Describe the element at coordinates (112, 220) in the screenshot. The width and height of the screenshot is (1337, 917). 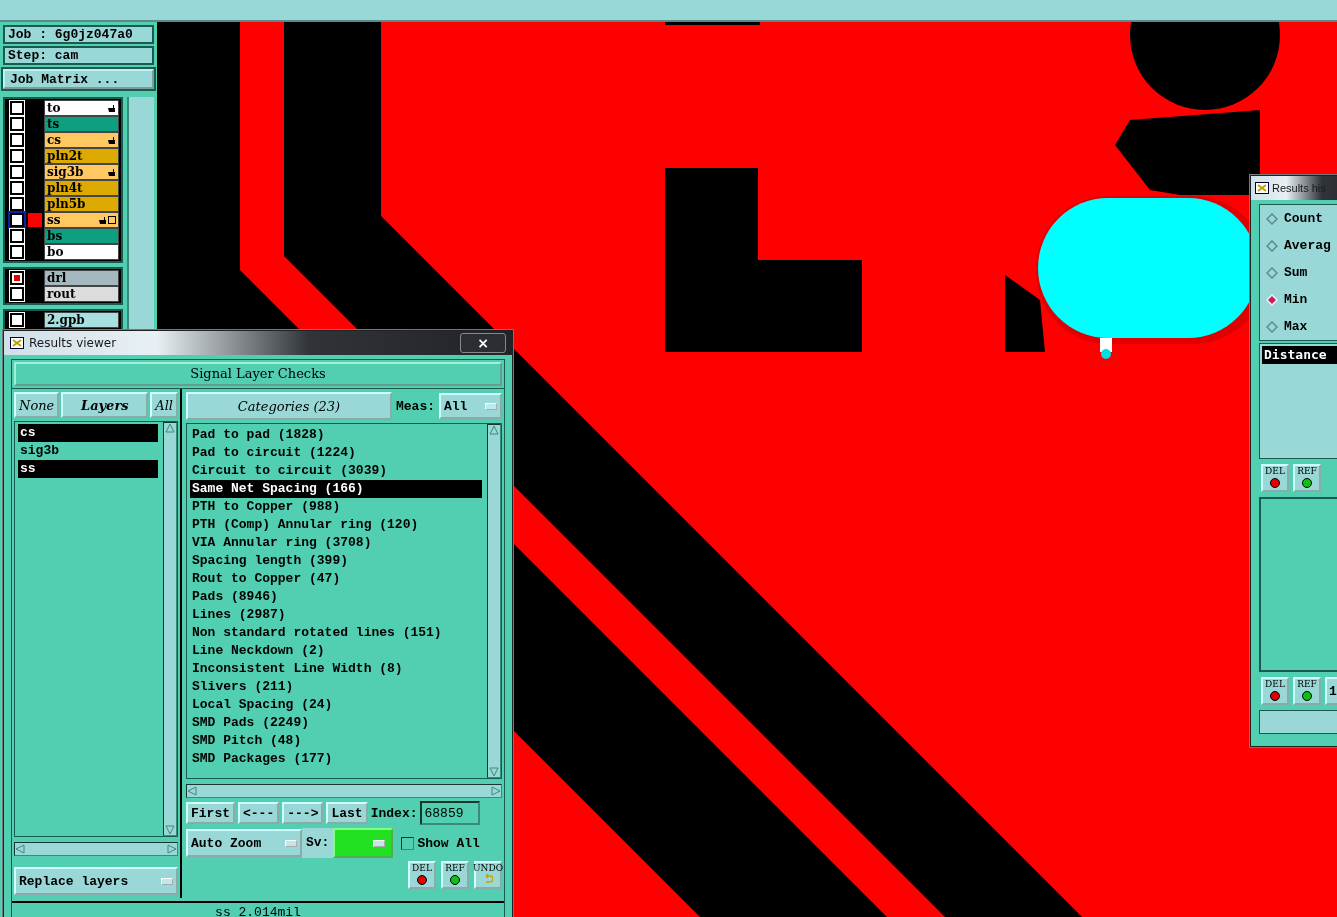
I see `grid-icon` at that location.